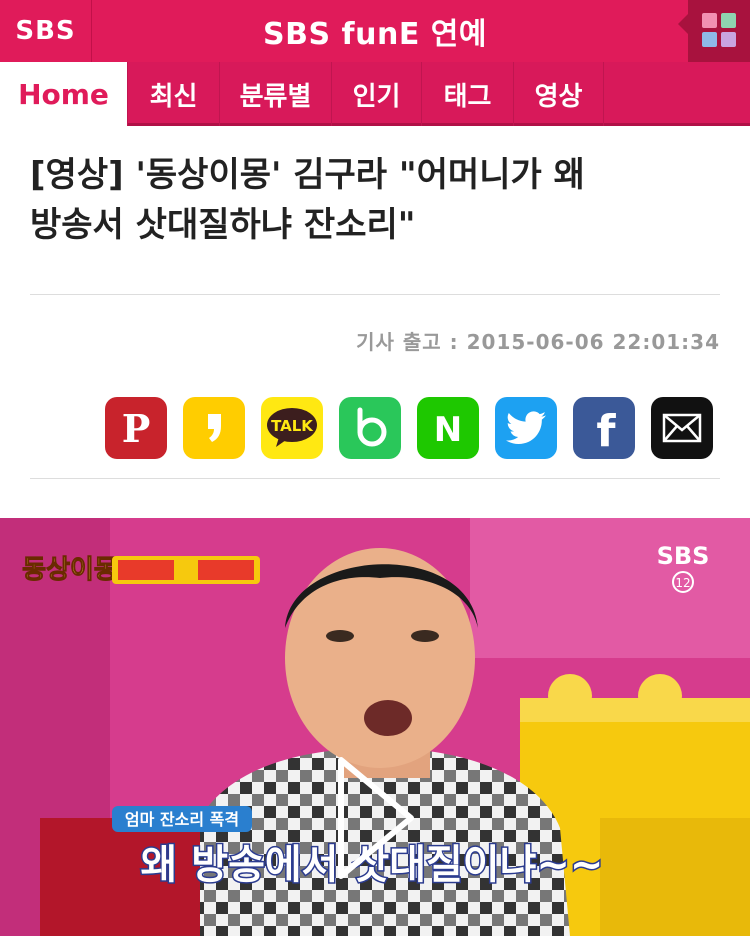 Image resolution: width=750 pixels, height=936 pixels. I want to click on headline-line-2: 방송서 삿대질하냐 잔소리", so click(223, 225).